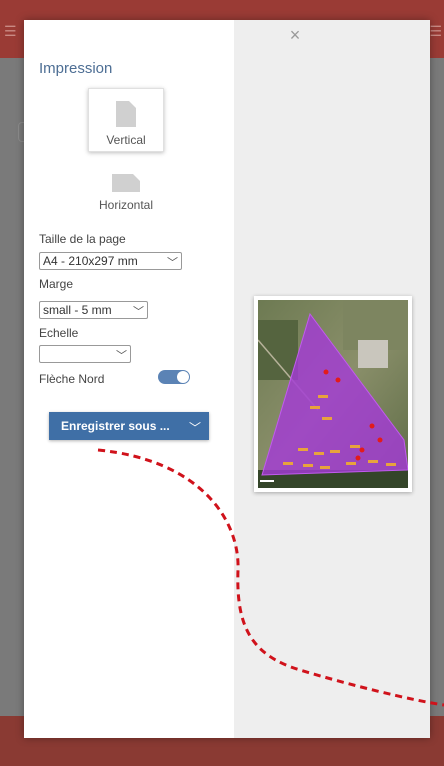 The width and height of the screenshot is (444, 766). I want to click on orientation-vertical-label: Vertical, so click(126, 140).